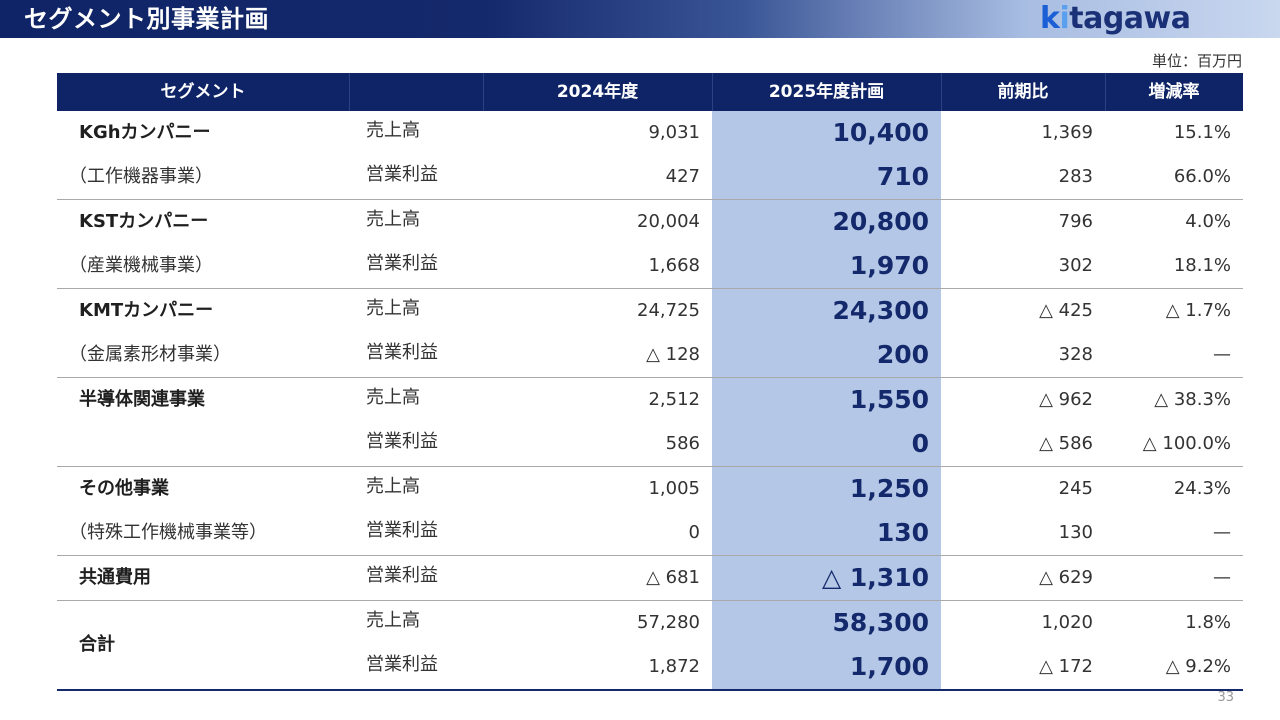 The height and width of the screenshot is (720, 1280). I want to click on table-row: 半導体関連事業 売上高 2,512 1,550 △ 962 △ 38.3%, so click(650, 400).